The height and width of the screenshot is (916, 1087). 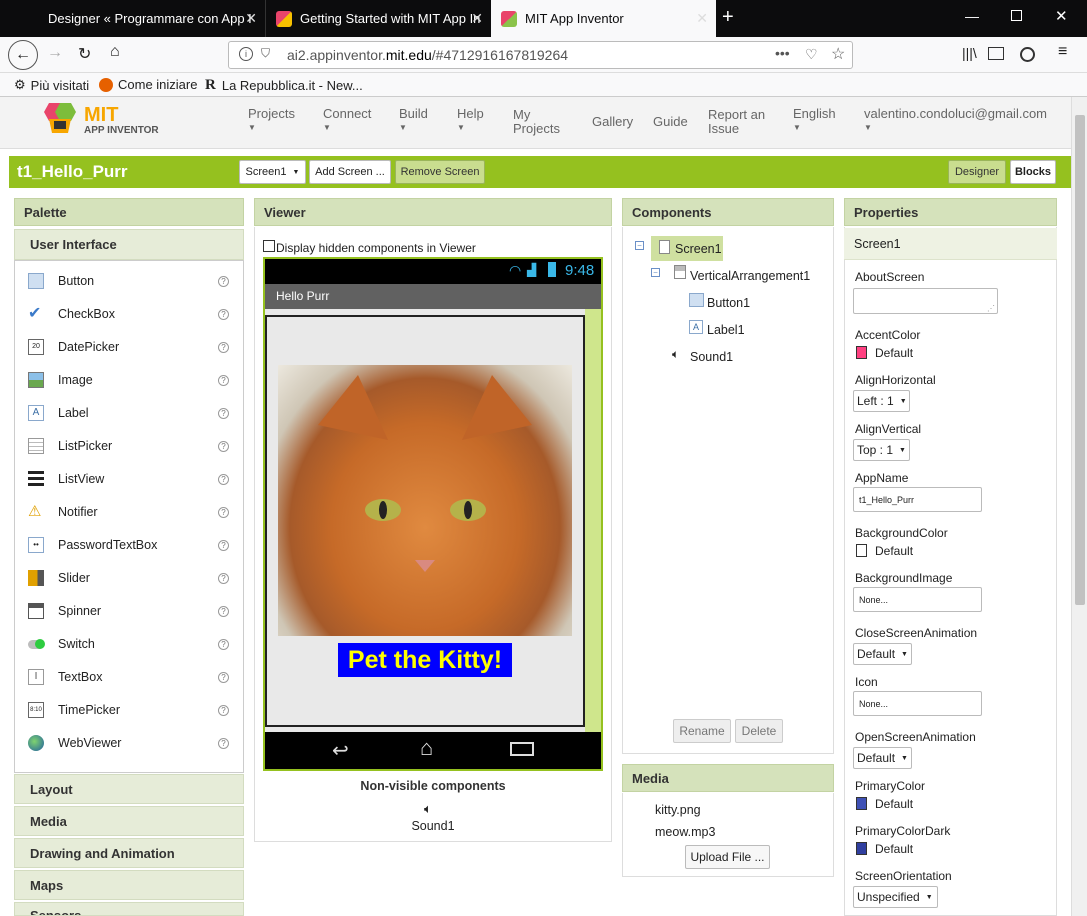 What do you see at coordinates (670, 122) in the screenshot?
I see `menu-guide: Guide` at bounding box center [670, 122].